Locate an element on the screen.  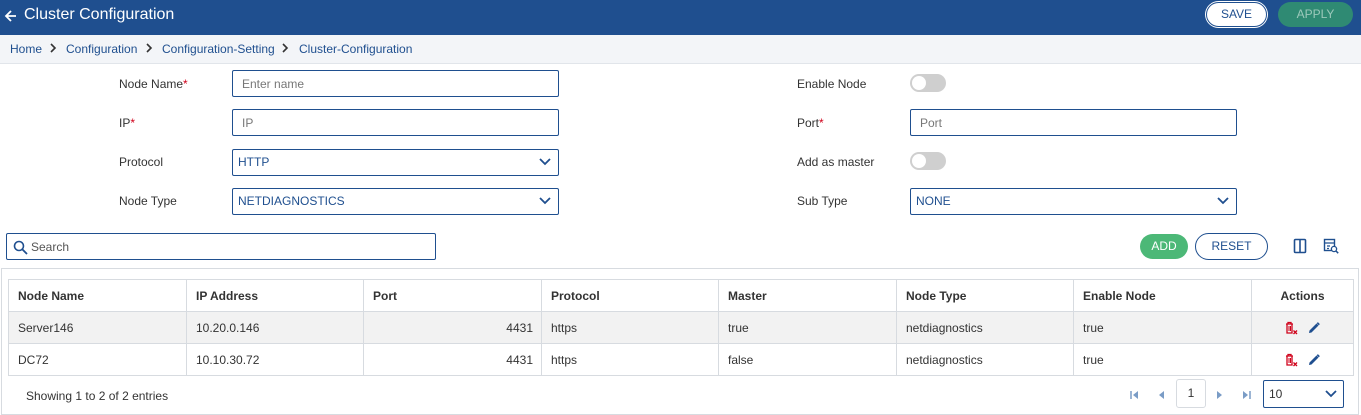
cell-node-name: DC72 is located at coordinates (97, 359).